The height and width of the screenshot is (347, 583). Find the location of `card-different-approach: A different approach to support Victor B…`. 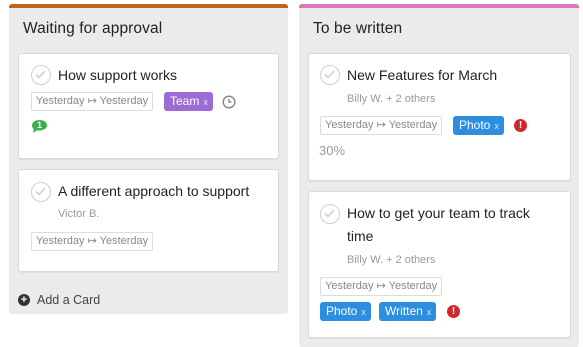

card-different-approach: A different approach to support Victor B… is located at coordinates (148, 220).